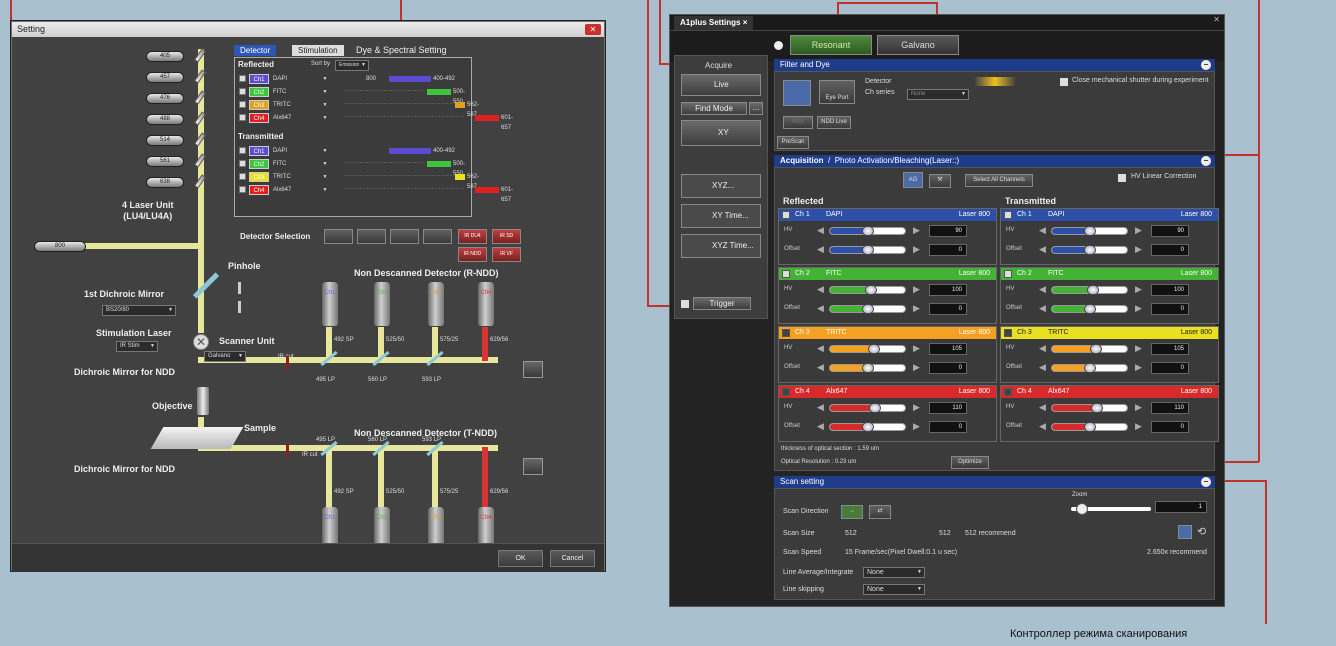 Image resolution: width=1336 pixels, height=646 pixels. Describe the element at coordinates (165, 56) in the screenshot. I see `laser-405: 405` at that location.